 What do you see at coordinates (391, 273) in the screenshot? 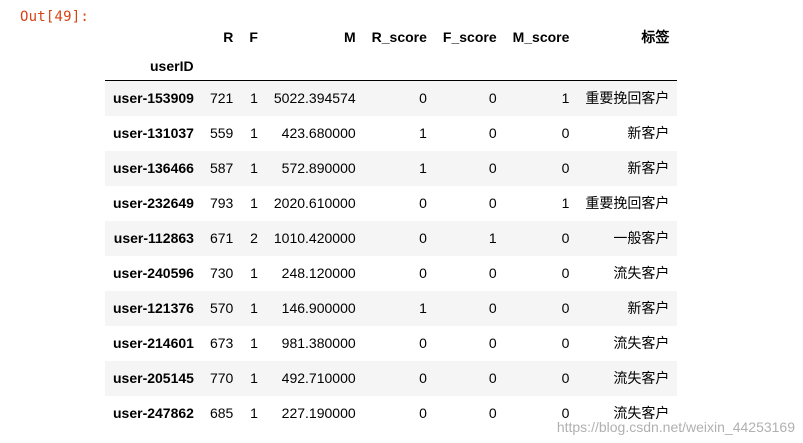
I see `table-row: user-240596 730 1 248.120000 0 0 0 流失客户` at bounding box center [391, 273].